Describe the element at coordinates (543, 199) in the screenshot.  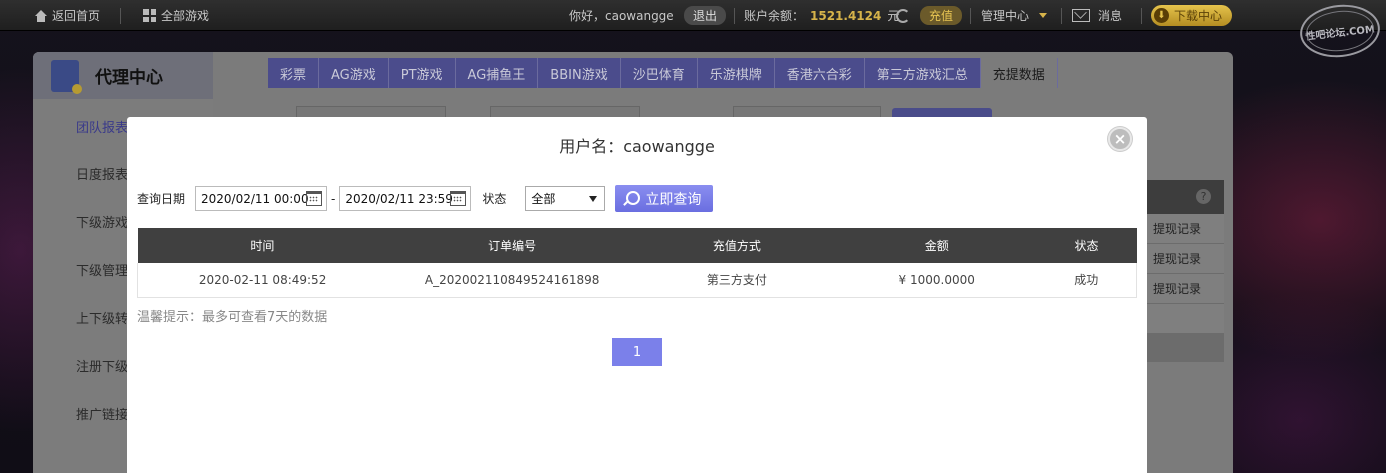
I see `status-select-value: 全部` at that location.